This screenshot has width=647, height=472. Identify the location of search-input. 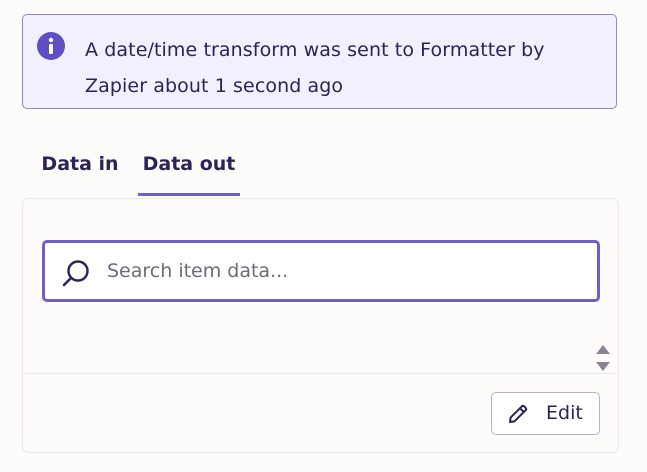
(342, 271).